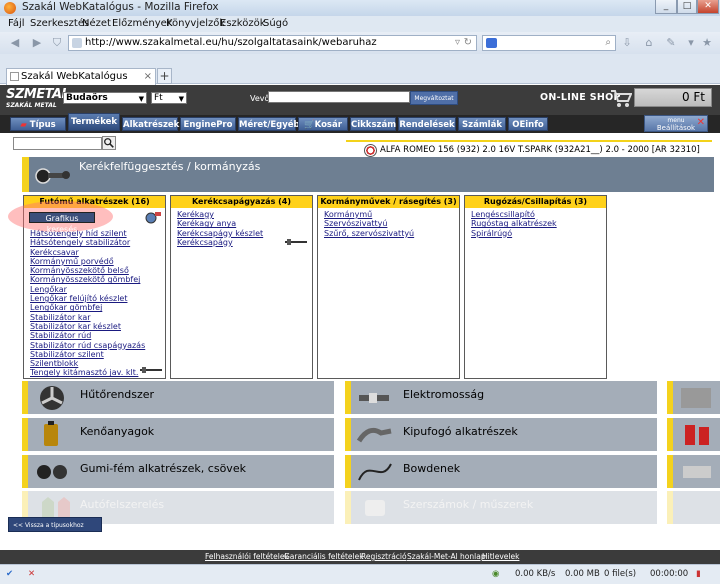 The height and width of the screenshot is (584, 720). What do you see at coordinates (169, 98) in the screenshot?
I see `currency-select: Ft ▼` at bounding box center [169, 98].